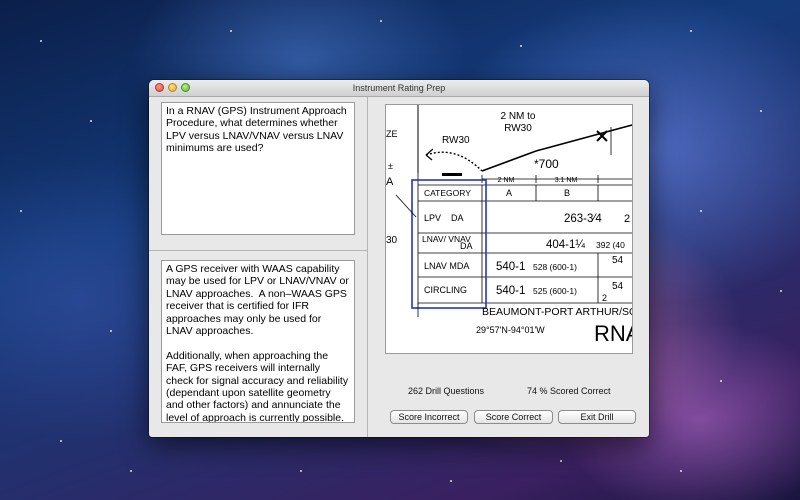 The image size is (800, 500). Describe the element at coordinates (509, 193) in the screenshot. I see `chart-col-a: A` at that location.